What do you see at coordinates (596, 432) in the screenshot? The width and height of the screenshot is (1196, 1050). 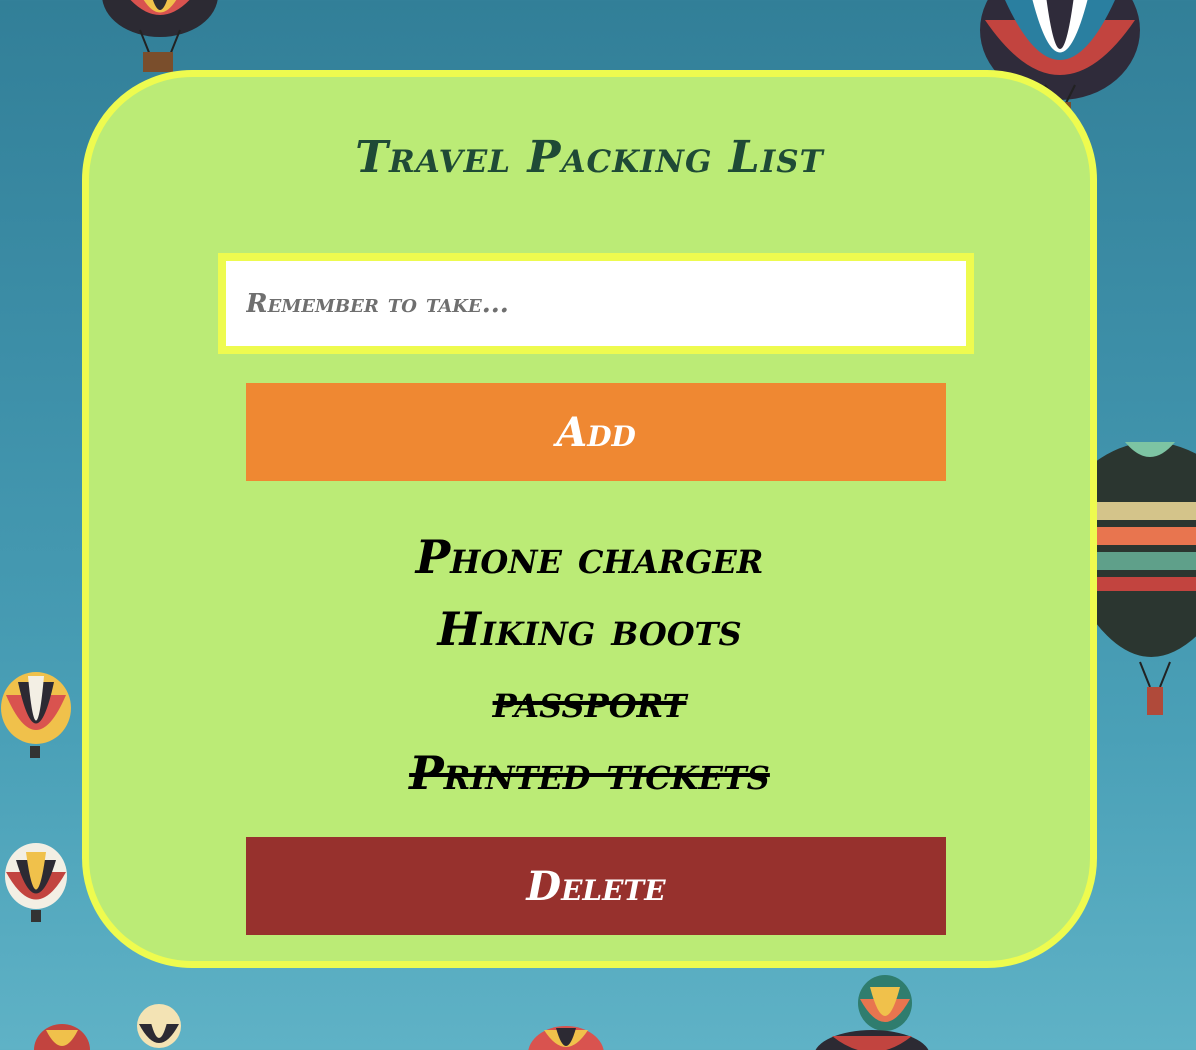 I see `add-button: Add` at bounding box center [596, 432].